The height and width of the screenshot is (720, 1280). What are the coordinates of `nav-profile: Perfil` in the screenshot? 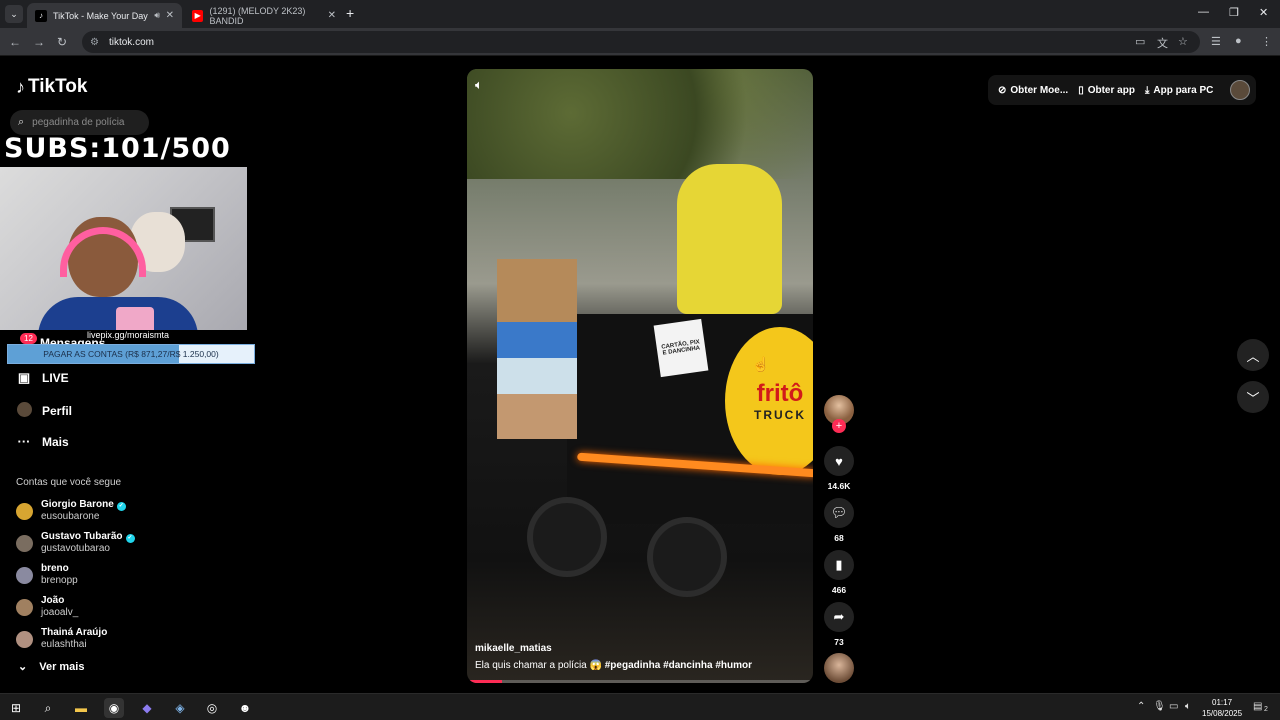 It's located at (44, 411).